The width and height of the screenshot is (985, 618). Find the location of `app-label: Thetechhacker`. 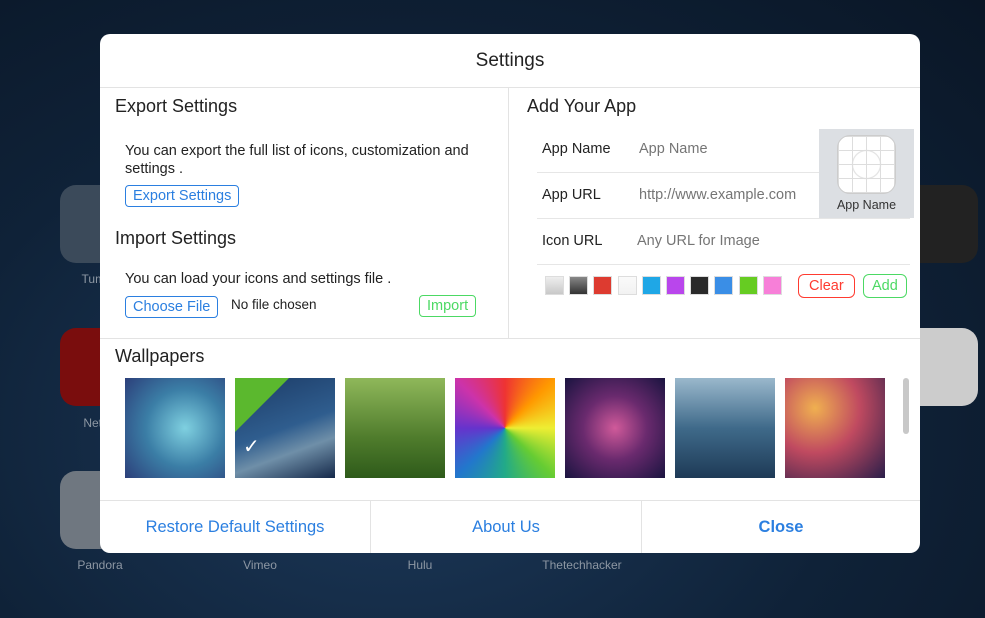

app-label: Thetechhacker is located at coordinates (582, 565).